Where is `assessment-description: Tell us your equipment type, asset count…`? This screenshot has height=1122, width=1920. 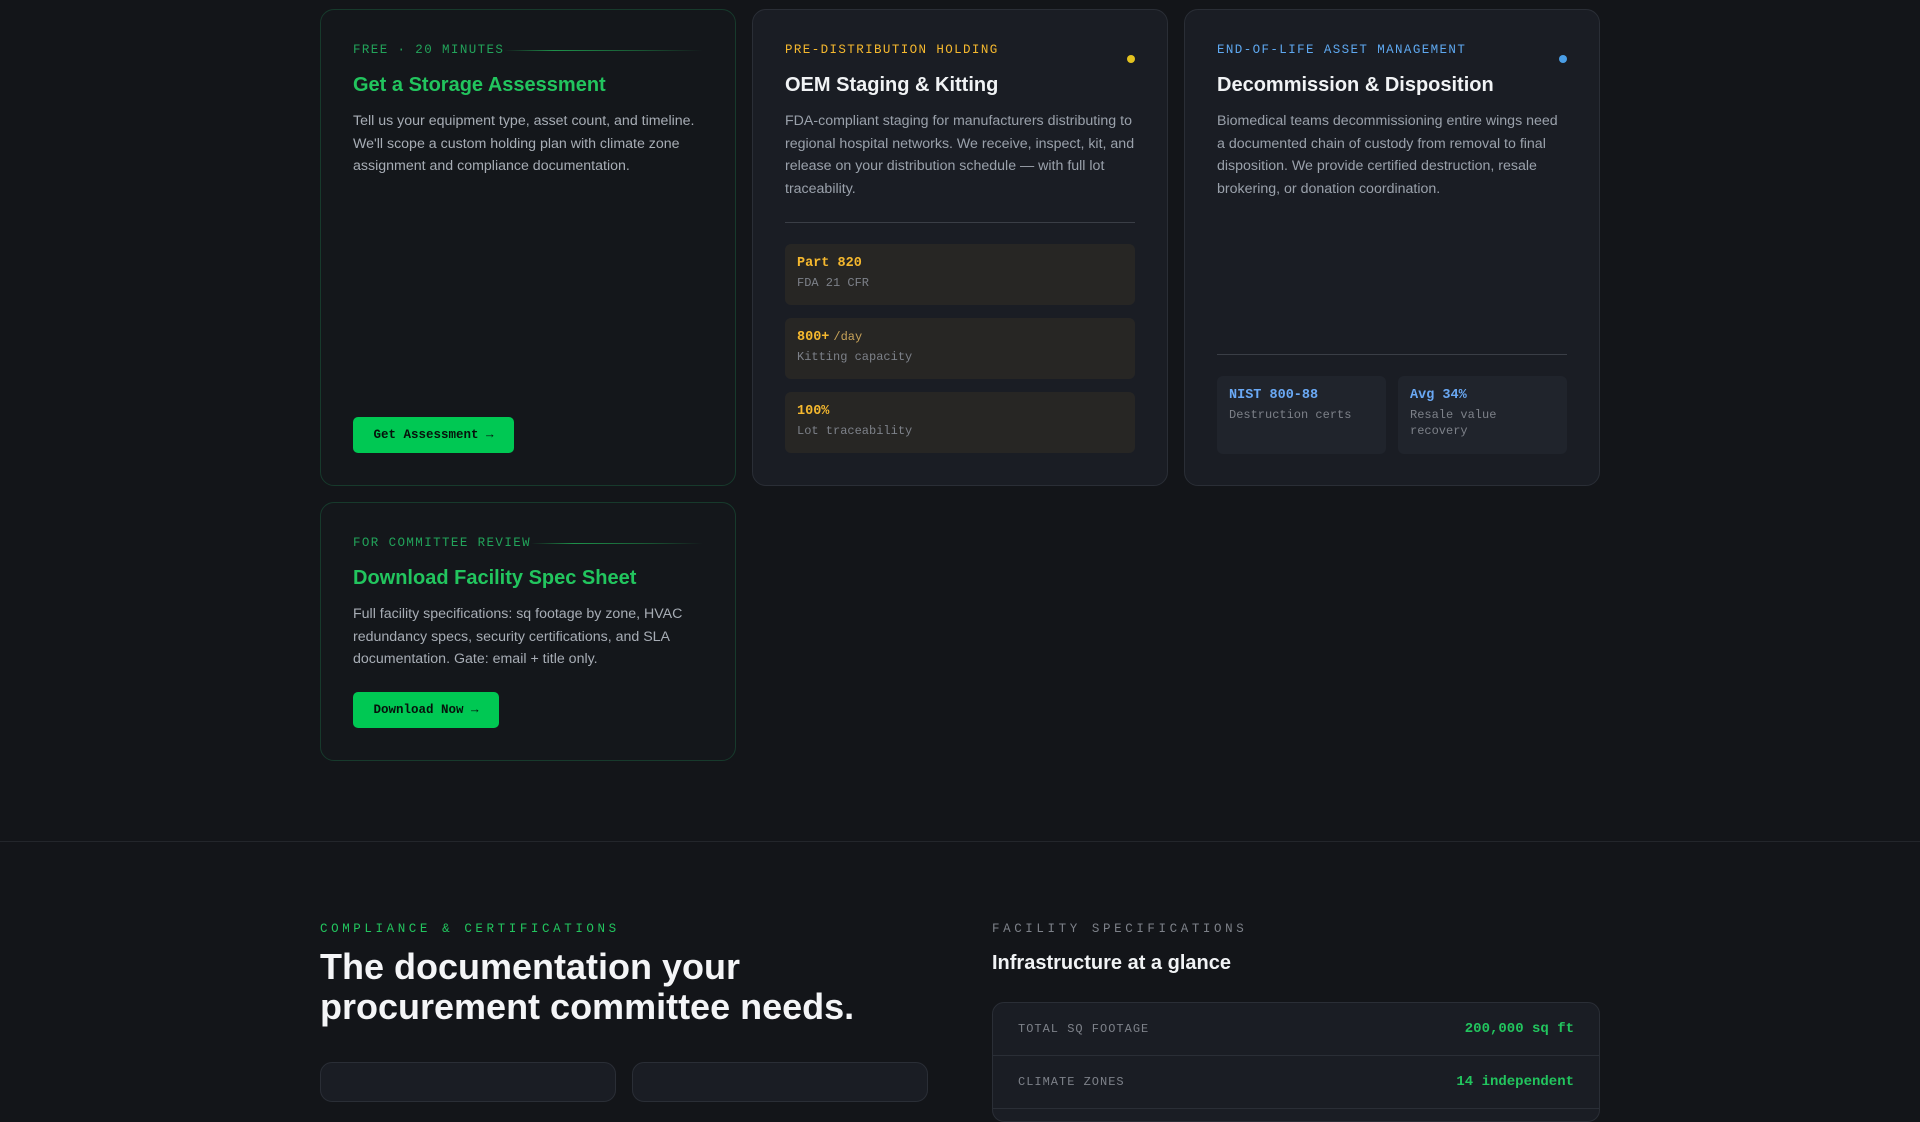
assessment-description: Tell us your equipment type, asset count… is located at coordinates (524, 144).